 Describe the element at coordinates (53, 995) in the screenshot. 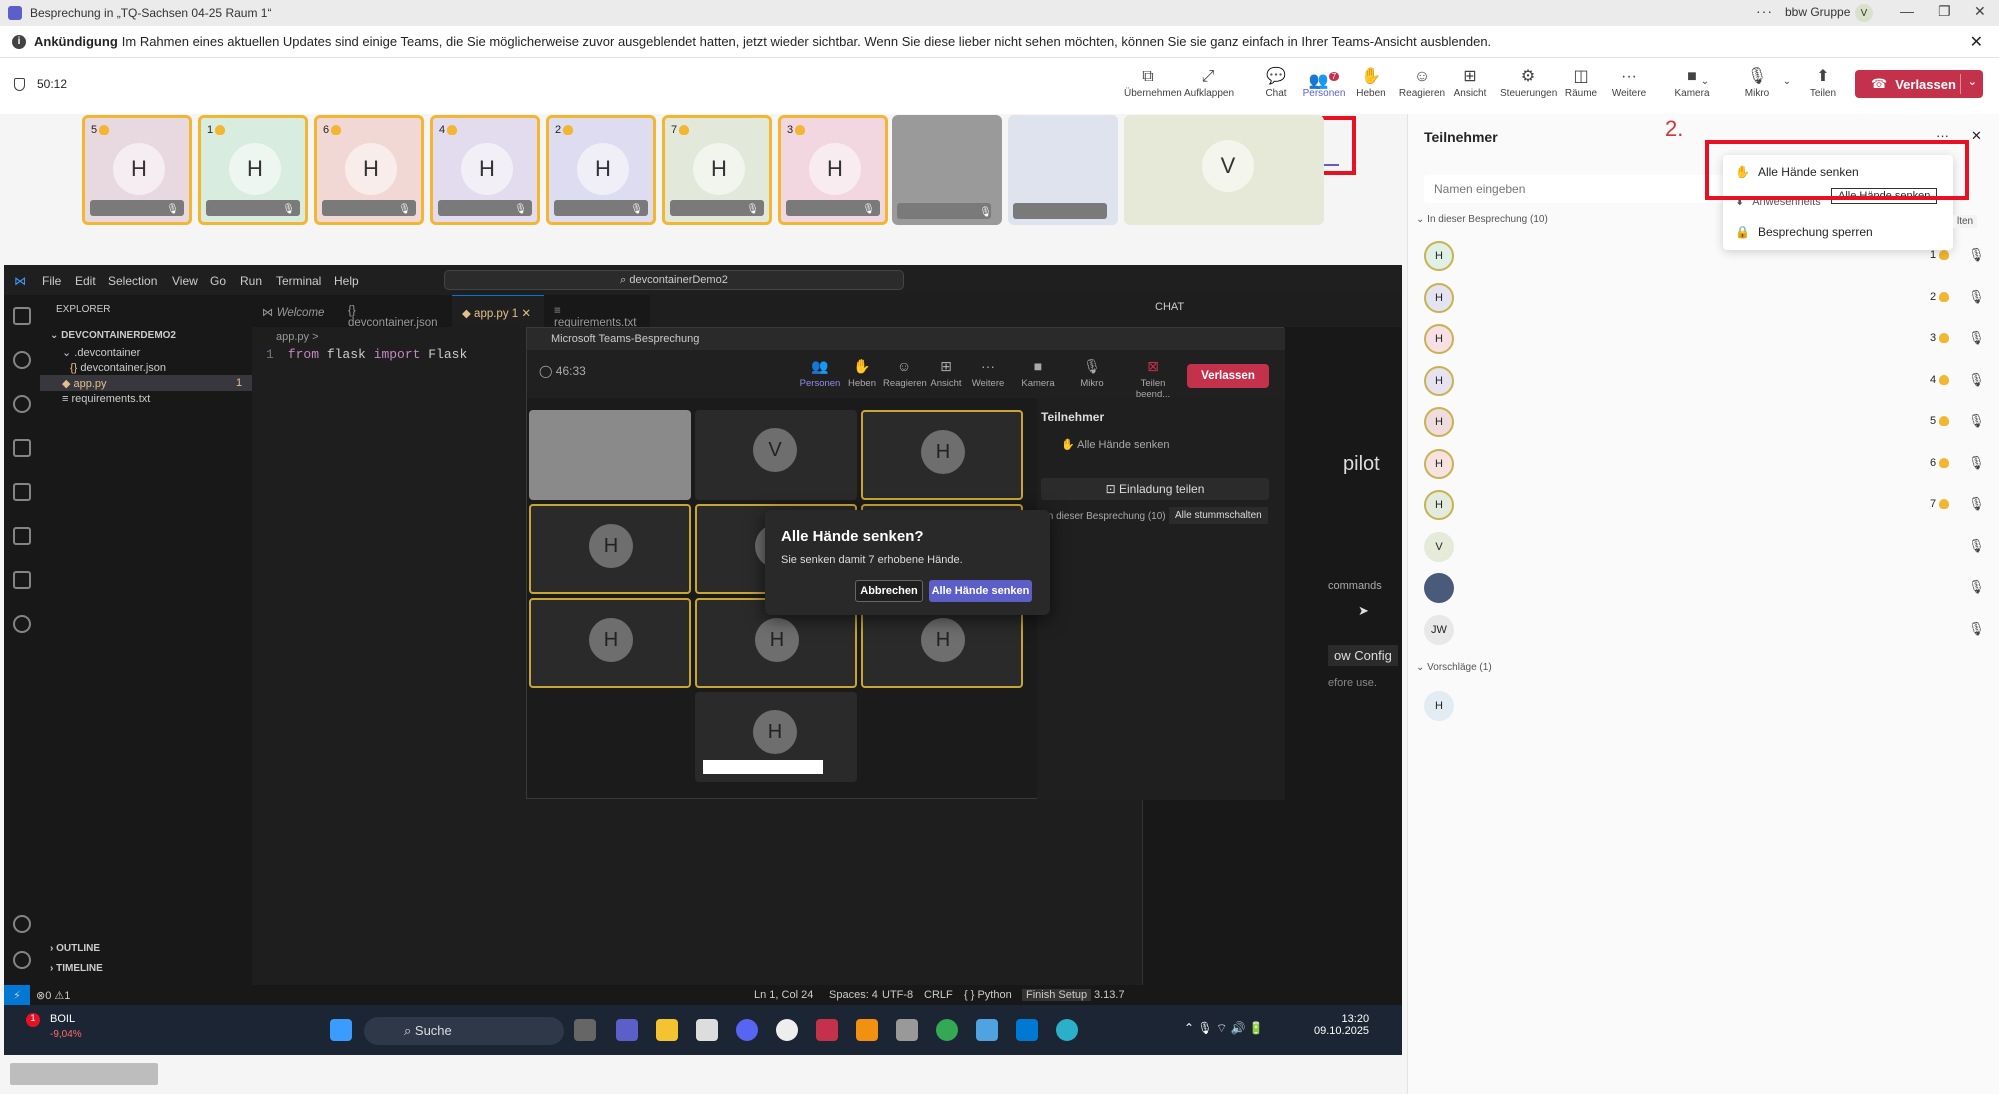

I see `problems-status: ⊗0 ⚠1` at that location.